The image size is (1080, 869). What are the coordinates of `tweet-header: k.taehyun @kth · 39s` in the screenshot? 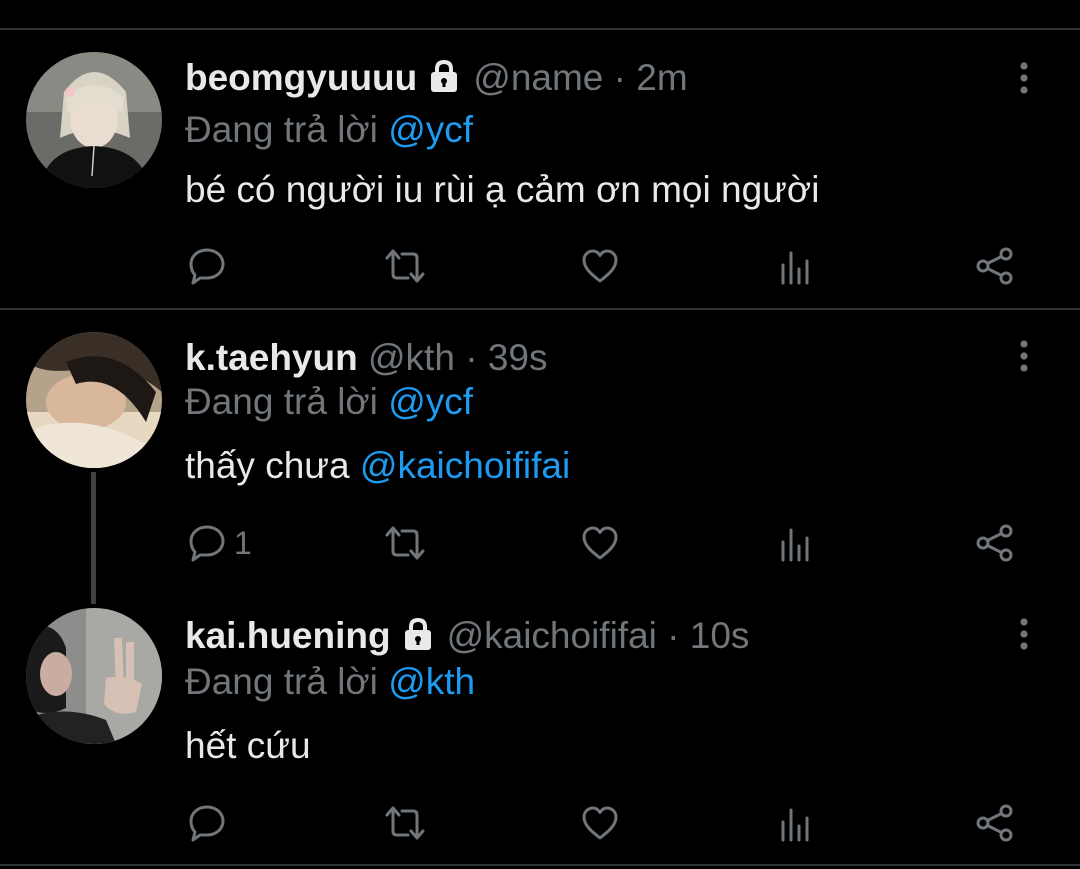 It's located at (366, 358).